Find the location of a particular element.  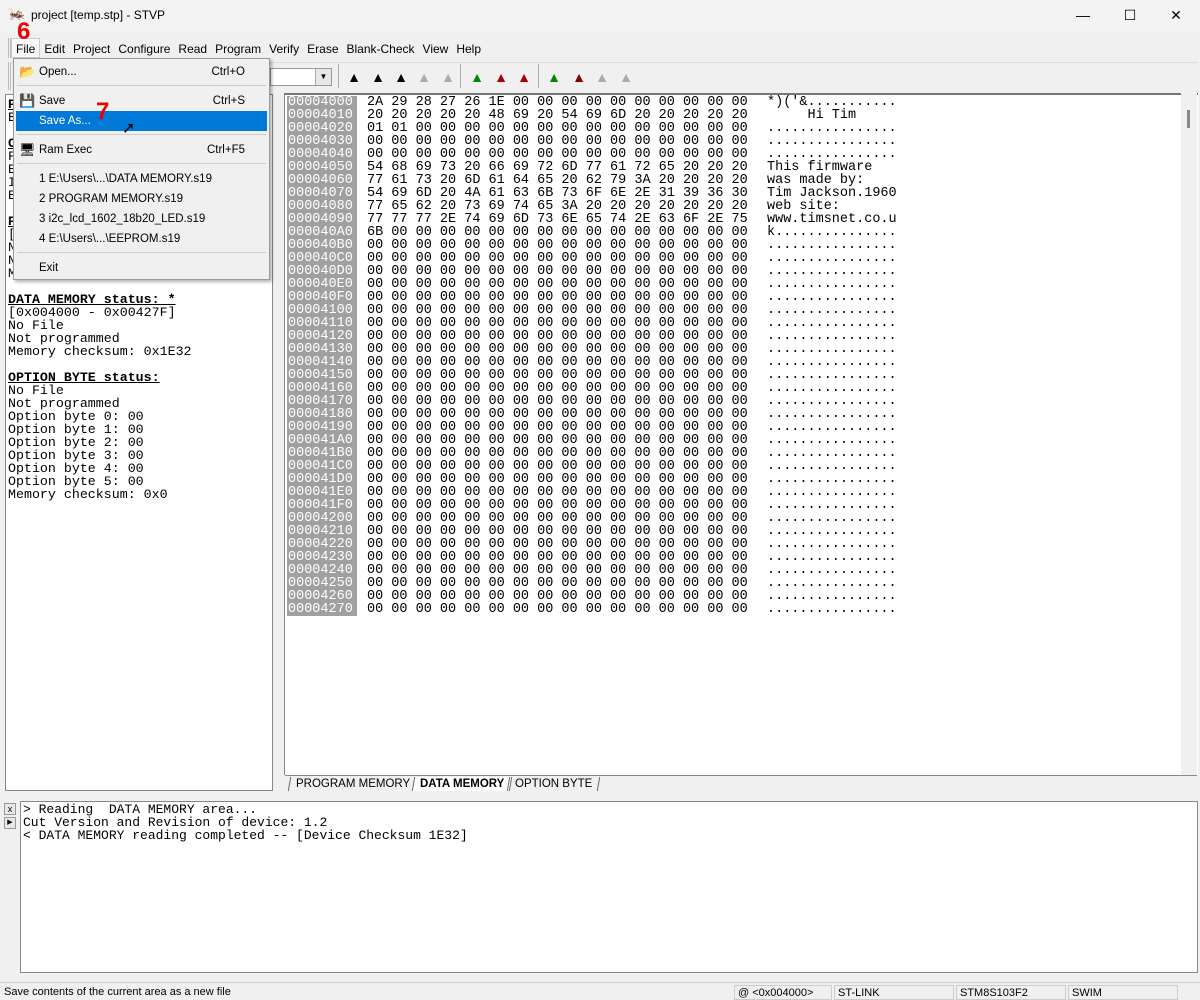

menu-item-label: 1 E:\Users\...\DATA MEMORY.s19 is located at coordinates (125, 179).